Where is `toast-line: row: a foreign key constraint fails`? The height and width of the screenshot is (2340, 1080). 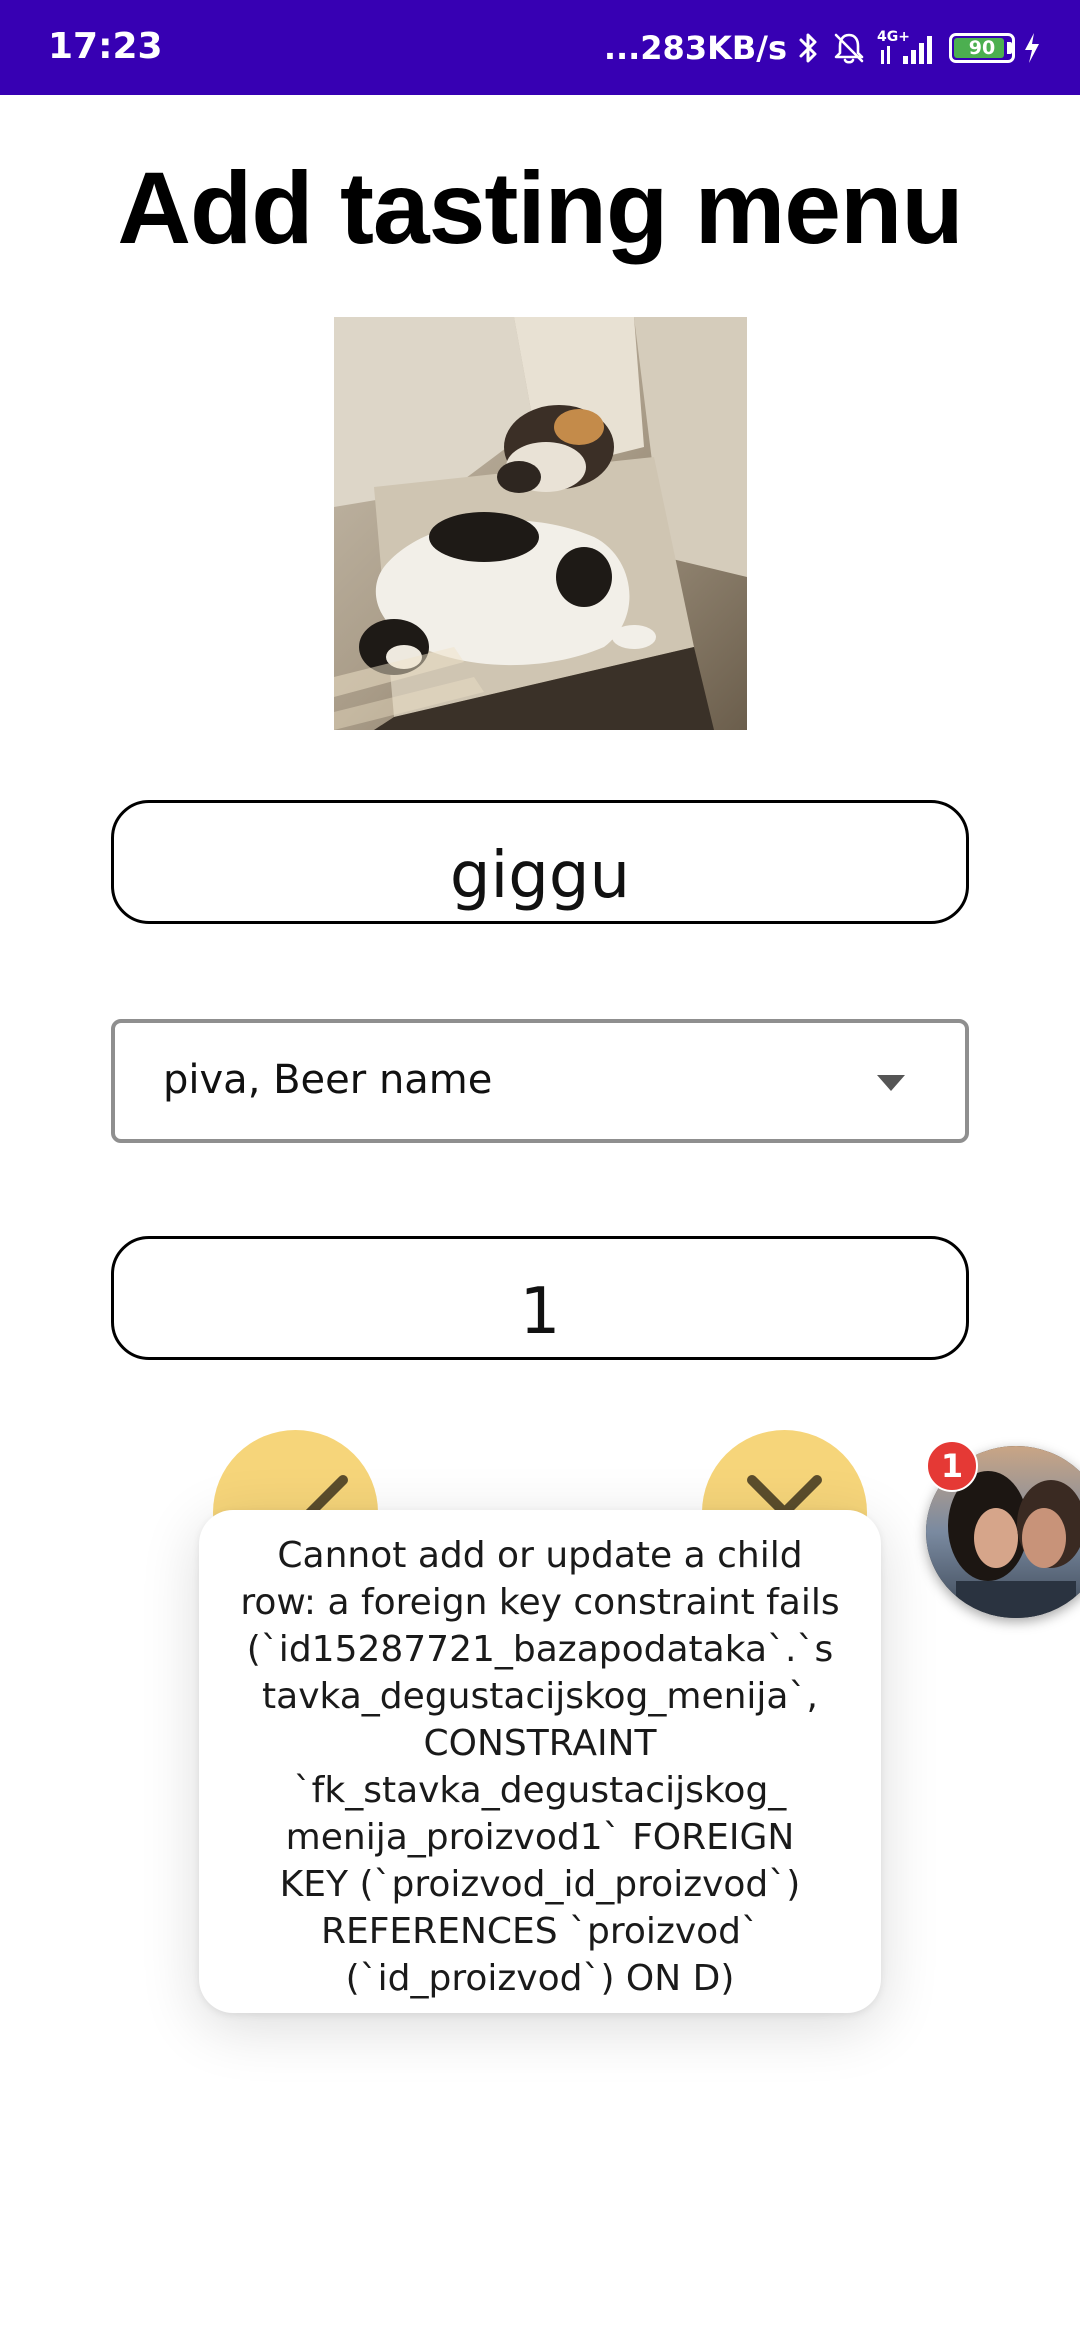 toast-line: row: a foreign key constraint fails is located at coordinates (540, 1602).